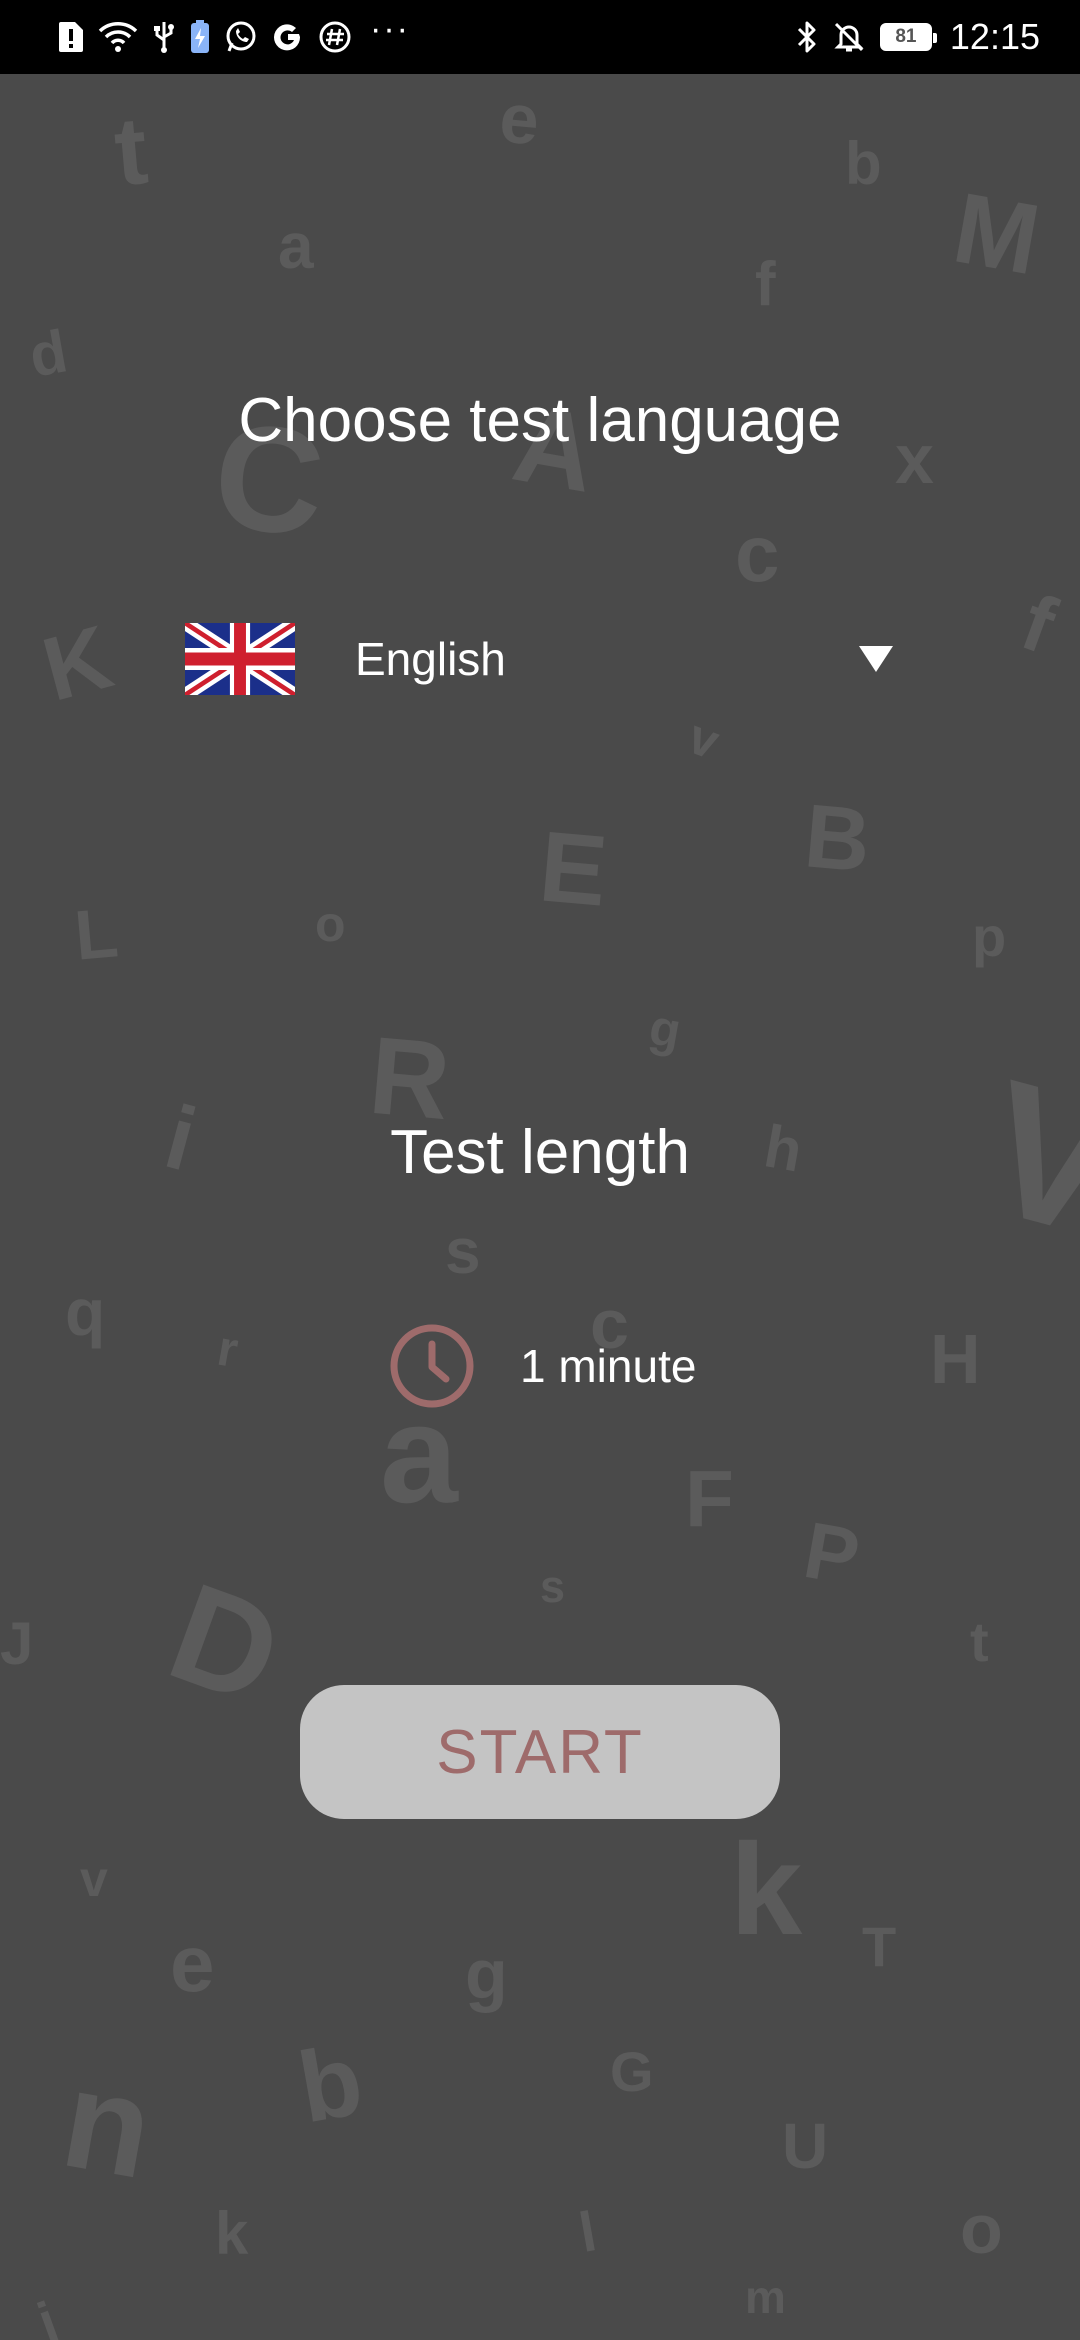 The width and height of the screenshot is (1080, 2340). I want to click on background-letter: a, so click(296, 246).